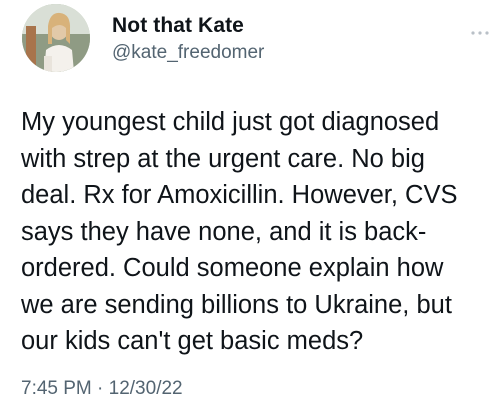 The width and height of the screenshot is (500, 410). I want to click on tweet-text-line: with strep at the urgent care. No big, so click(223, 158).